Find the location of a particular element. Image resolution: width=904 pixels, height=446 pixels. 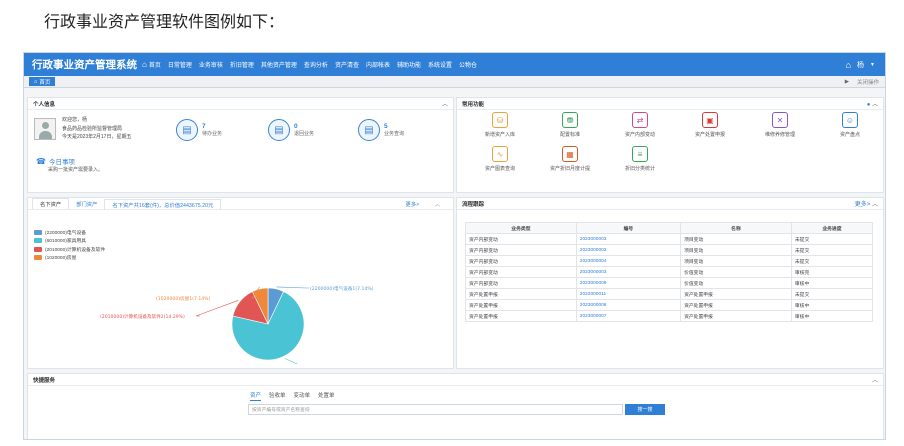

stat-query: ▤ 5 业务查询 is located at coordinates (381, 130).